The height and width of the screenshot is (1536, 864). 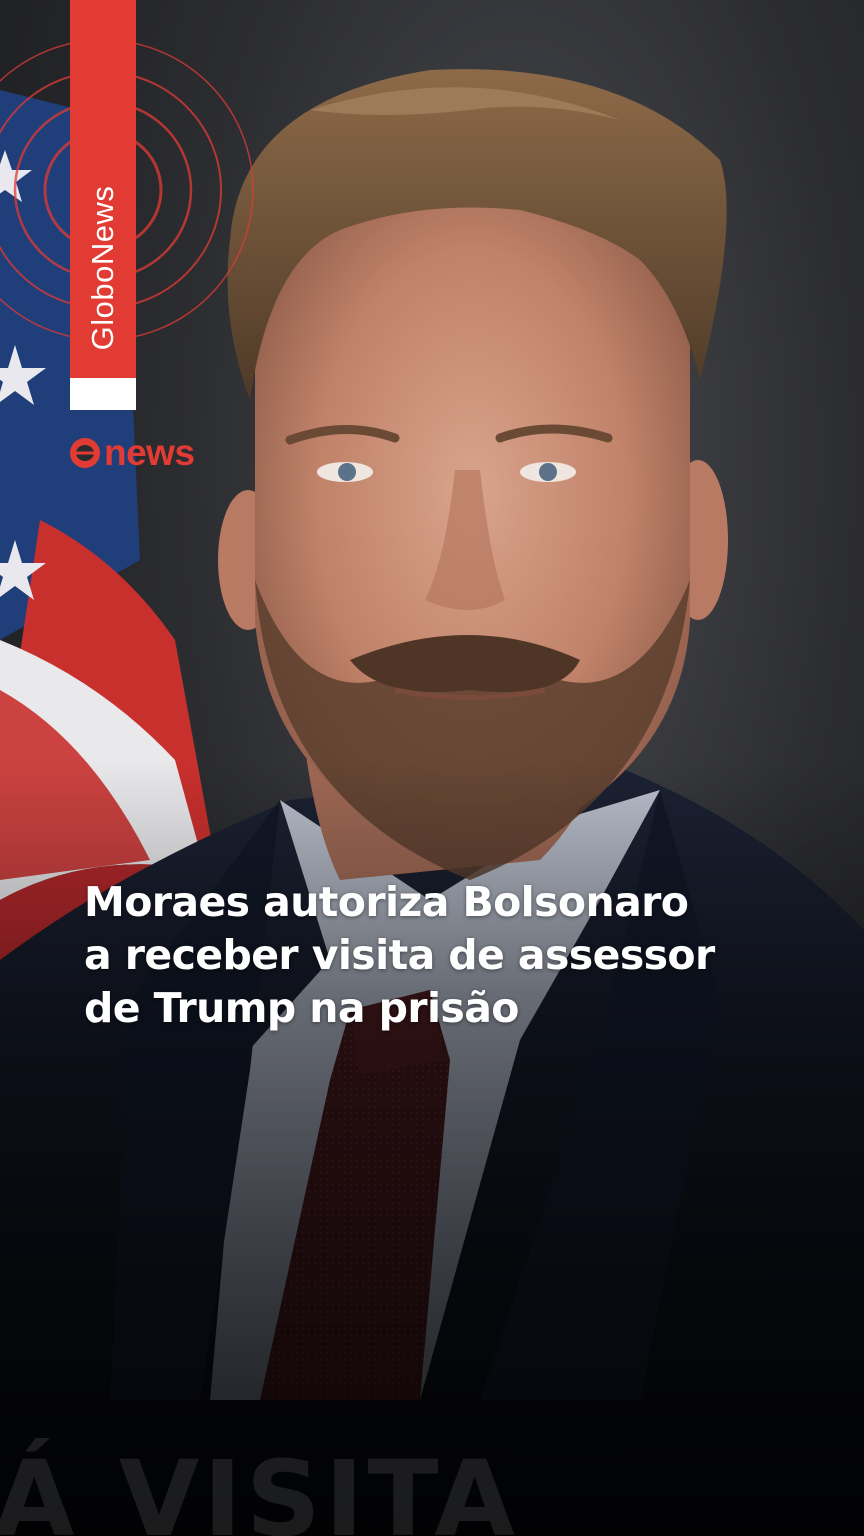 I want to click on headline-line-1: Moraes autoriza Bolsonaro, so click(x=386, y=902).